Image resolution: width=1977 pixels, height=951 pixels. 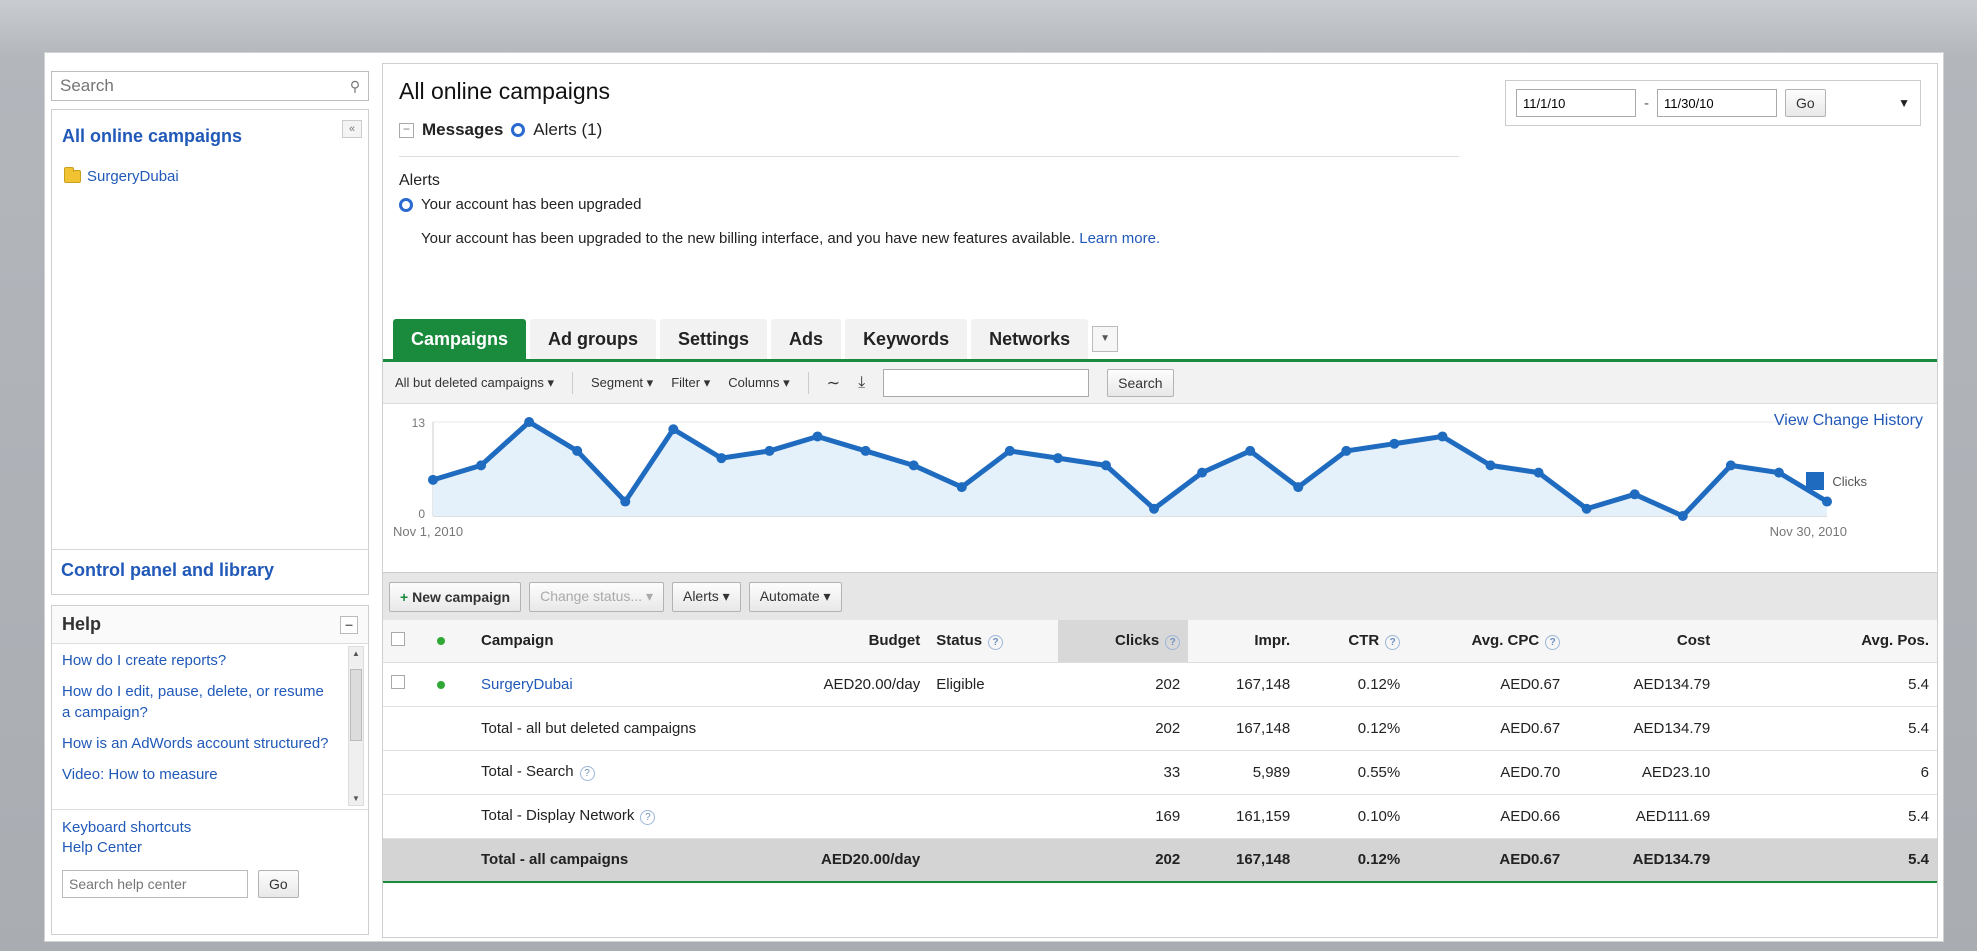 What do you see at coordinates (706, 596) in the screenshot?
I see `alerts-button: Alerts ▾` at bounding box center [706, 596].